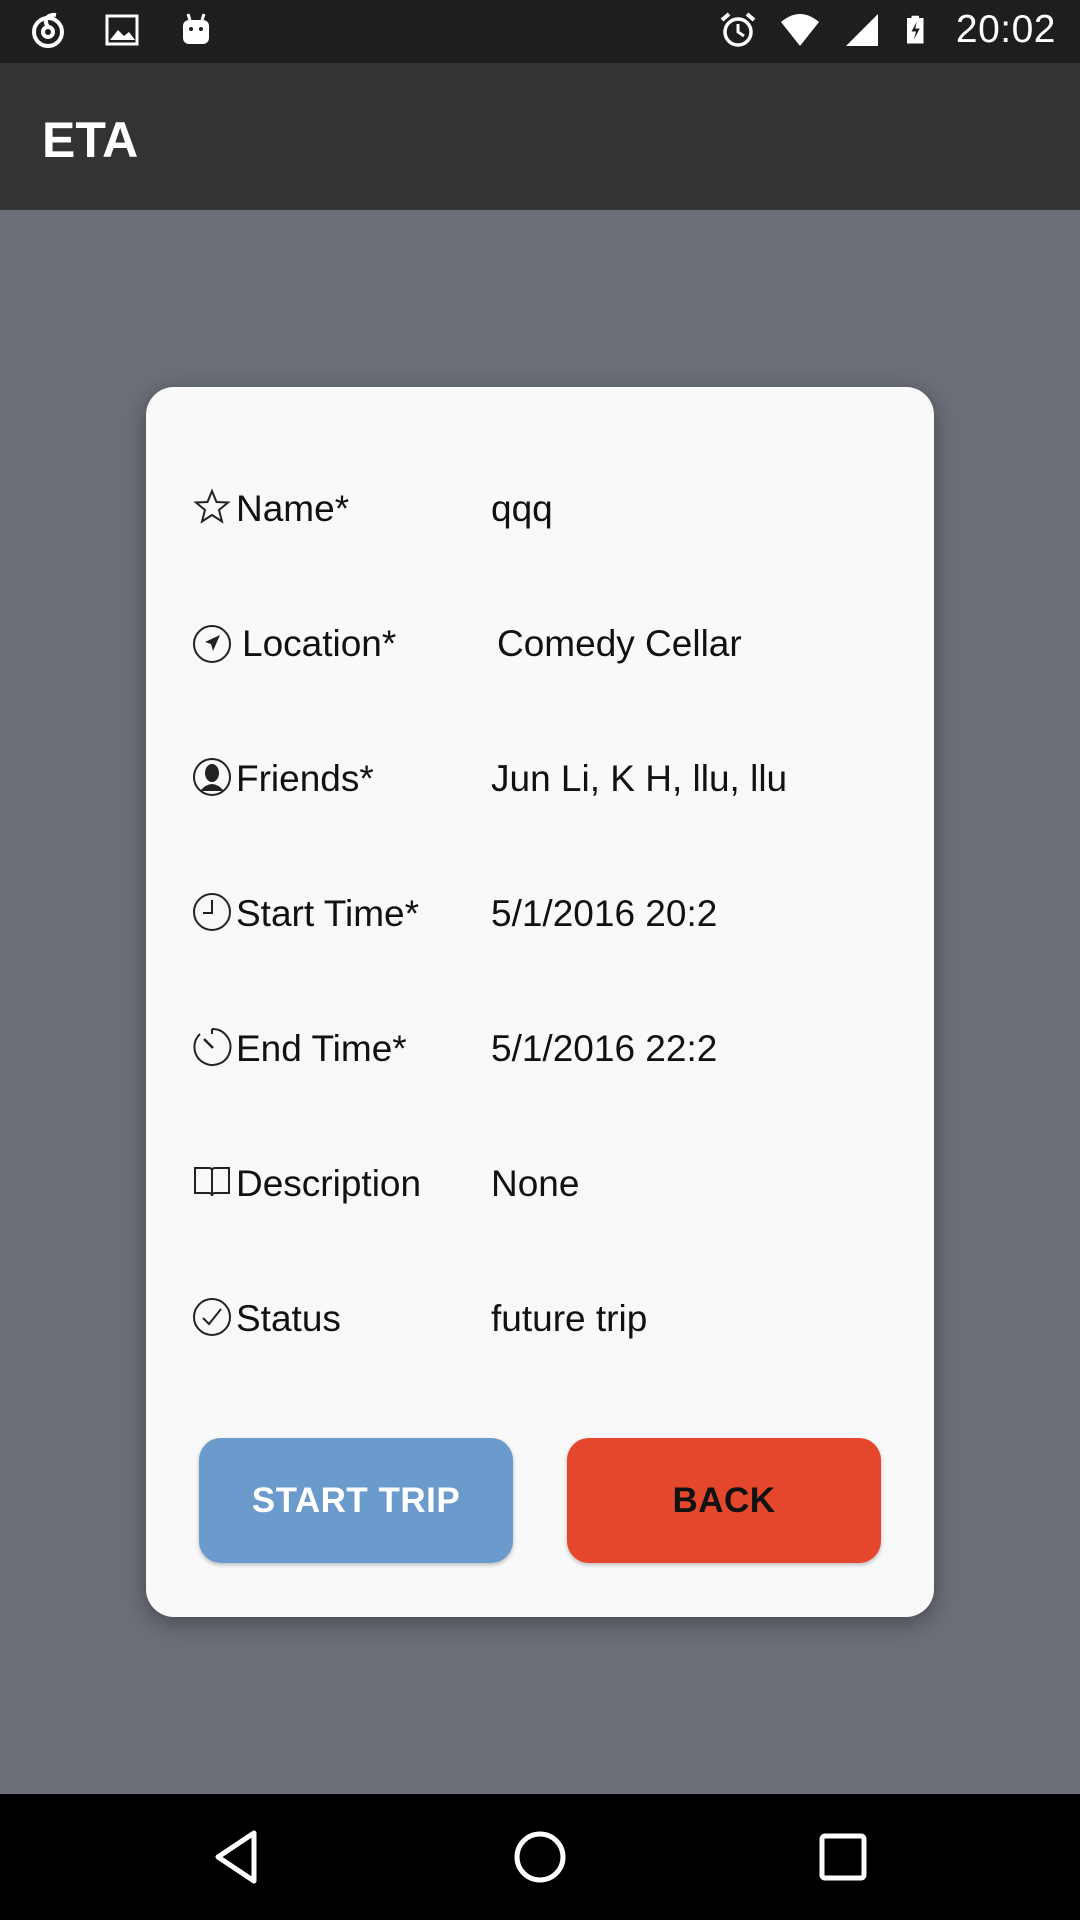  What do you see at coordinates (535, 1183) in the screenshot?
I see `field-value-description: None` at bounding box center [535, 1183].